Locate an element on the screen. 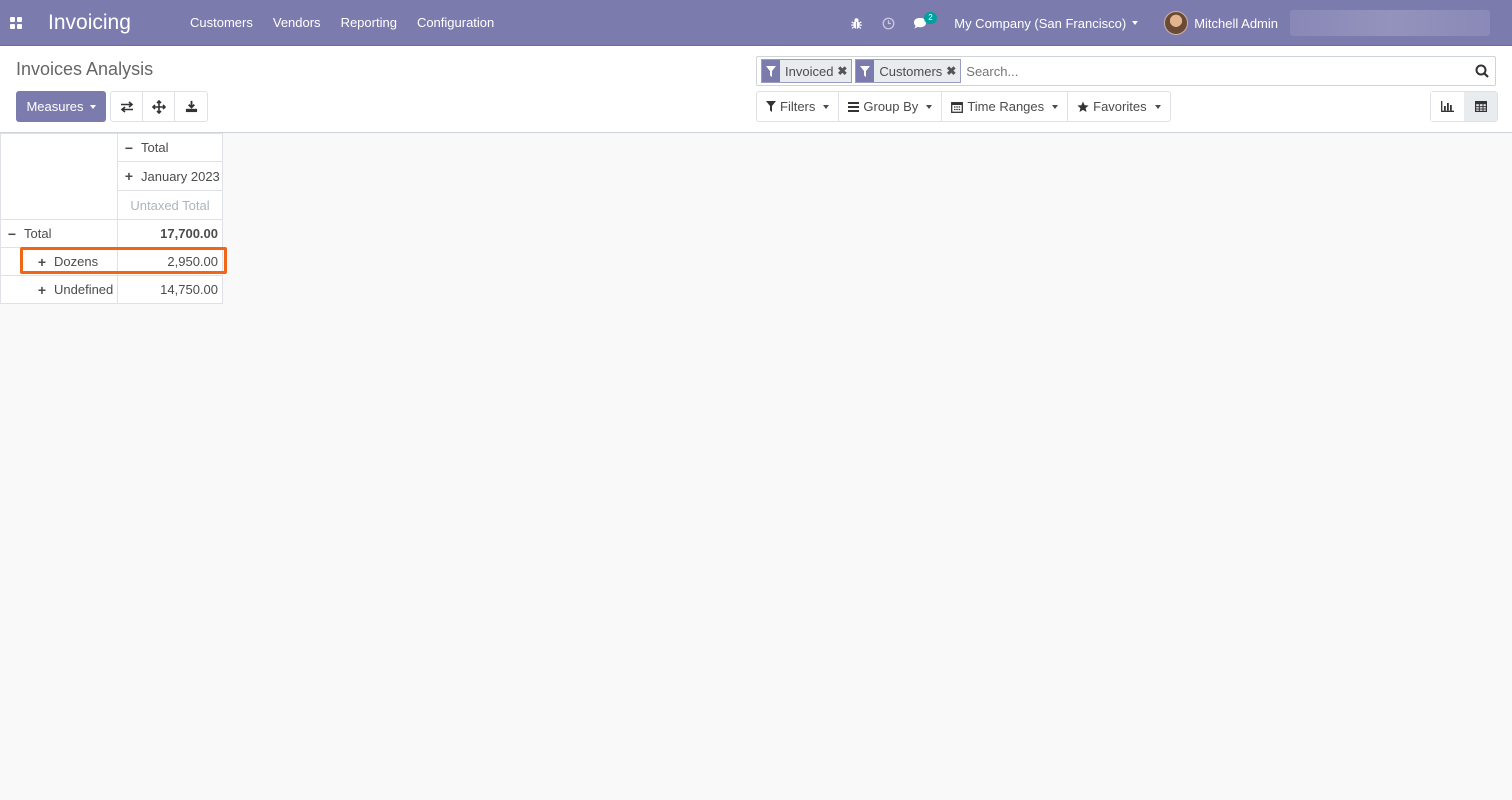 This screenshot has height=800, width=1512. list-icon is located at coordinates (854, 106).